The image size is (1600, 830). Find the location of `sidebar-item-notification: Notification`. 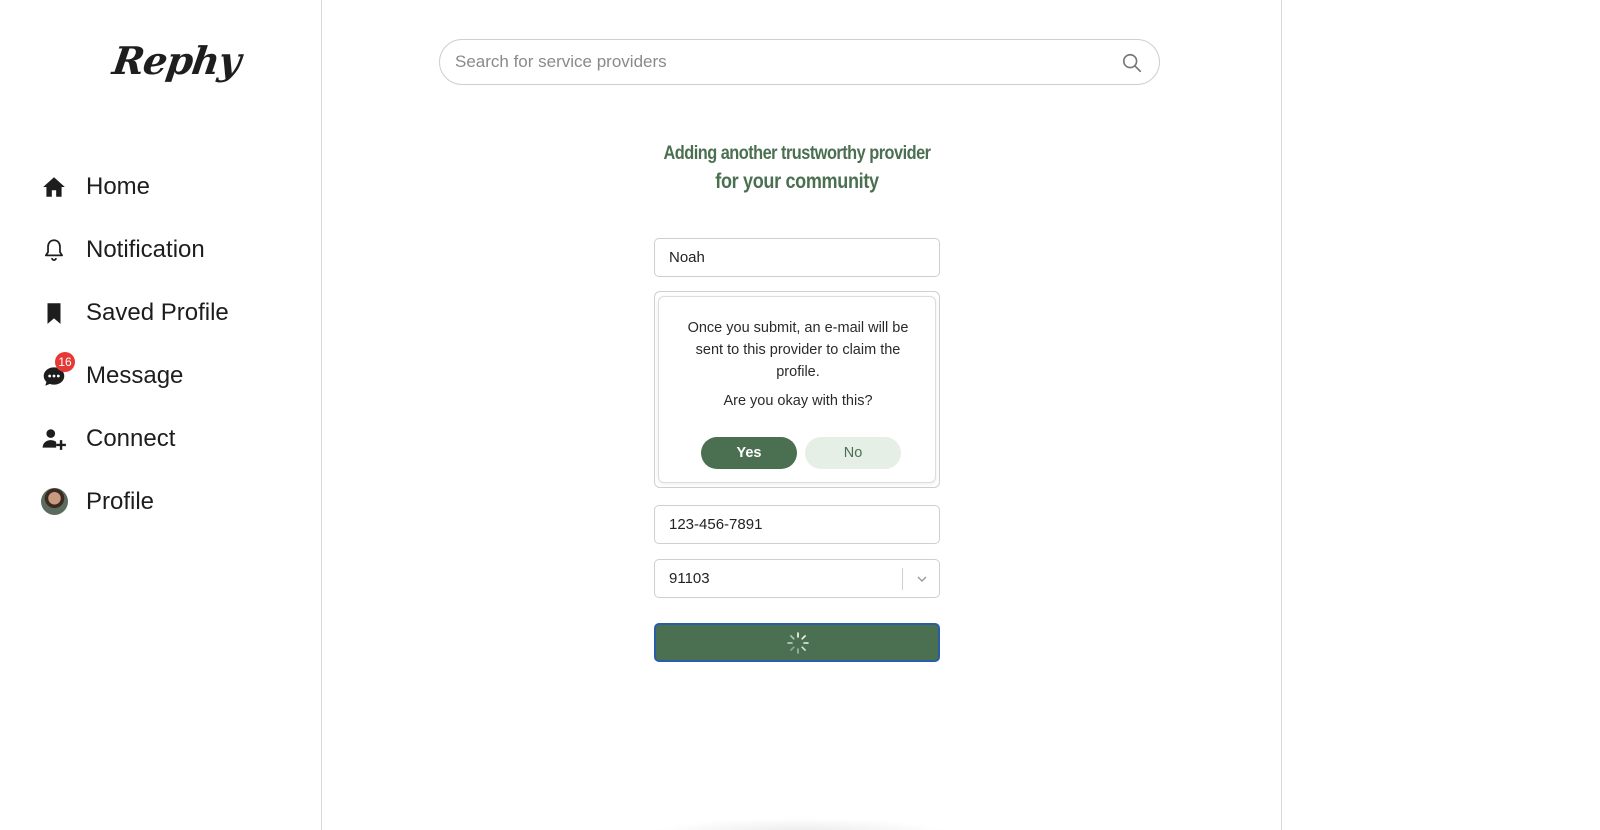

sidebar-item-notification: Notification is located at coordinates (134, 249).